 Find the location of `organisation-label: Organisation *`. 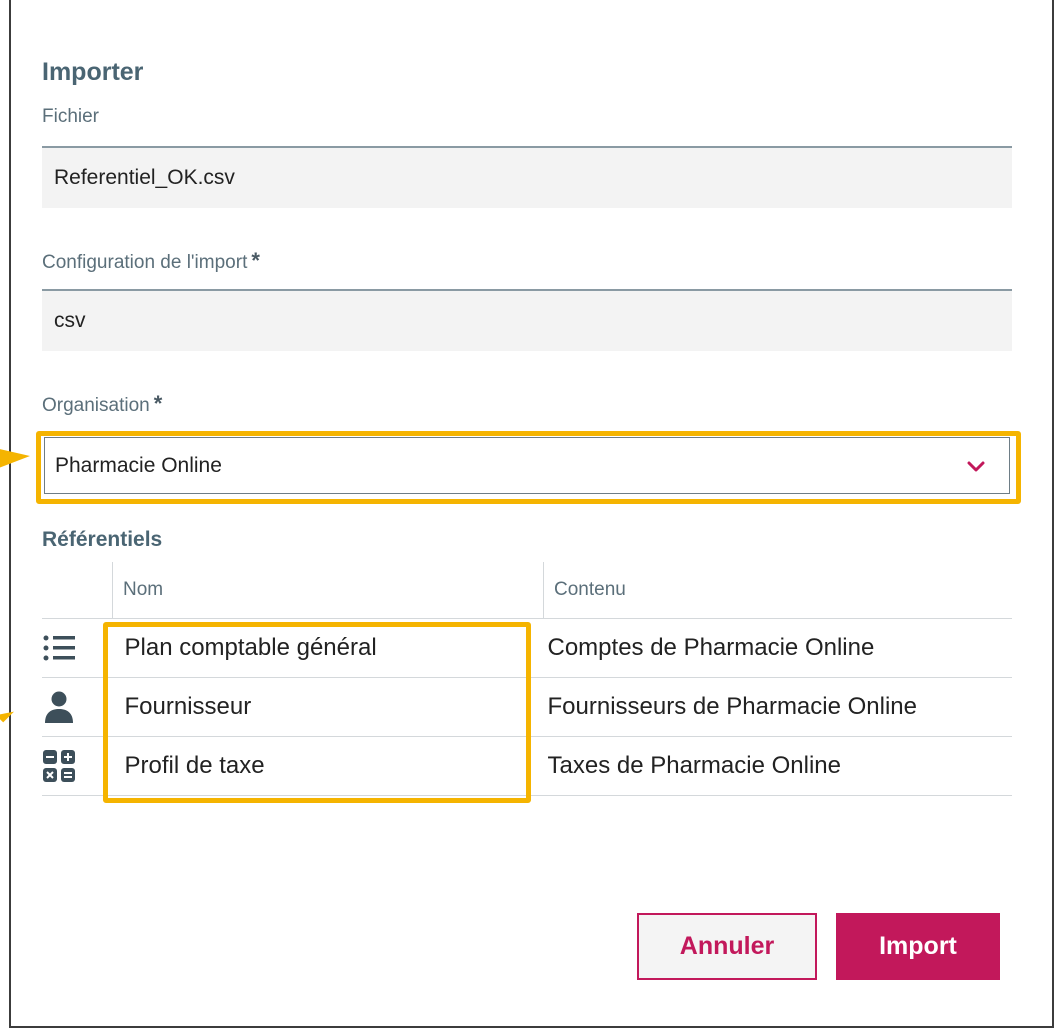

organisation-label: Organisation * is located at coordinates (102, 404).